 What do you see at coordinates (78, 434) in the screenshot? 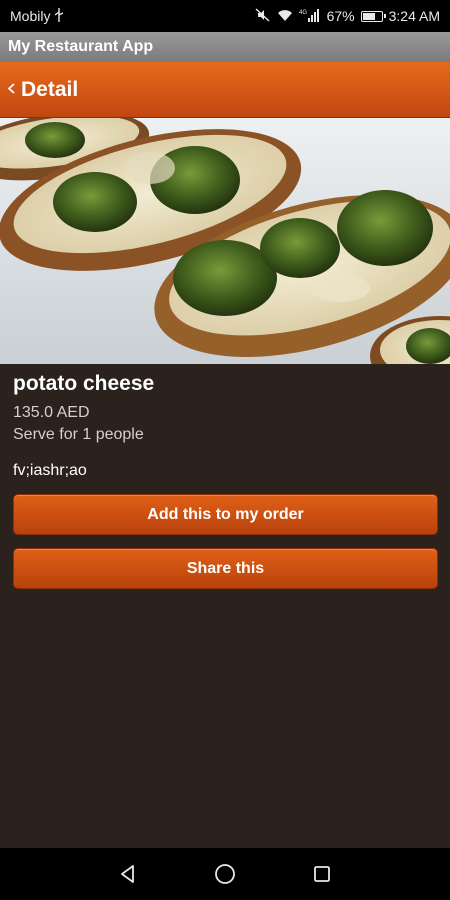
I see `item-serve: Serve for 1 people` at bounding box center [78, 434].